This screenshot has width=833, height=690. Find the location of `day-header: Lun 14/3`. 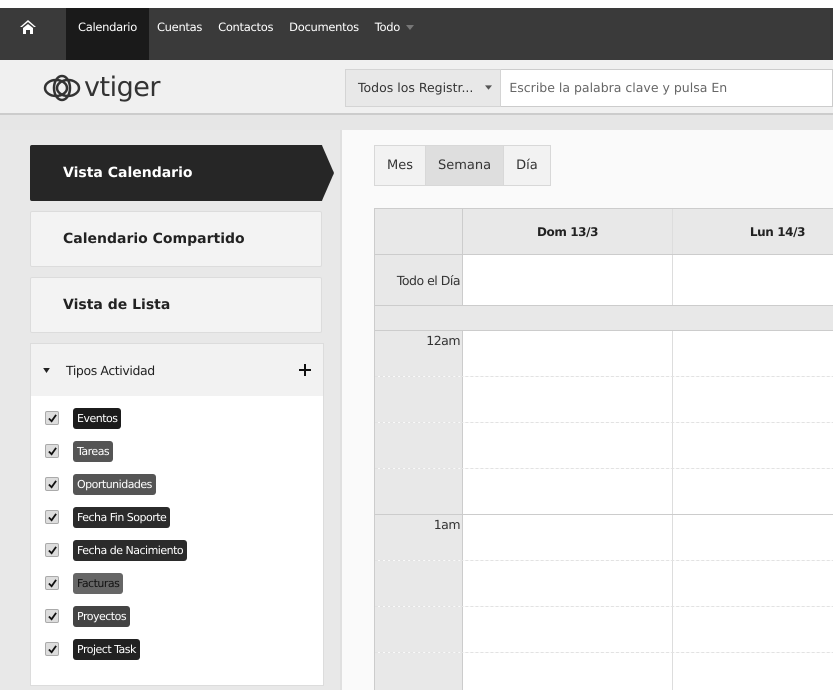

day-header: Lun 14/3 is located at coordinates (753, 231).